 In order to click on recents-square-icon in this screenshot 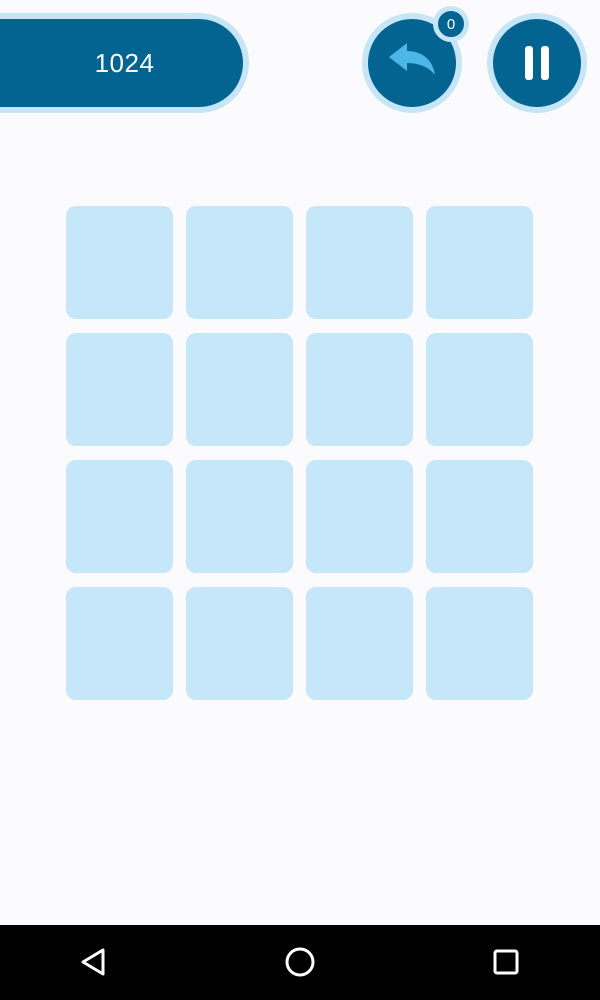, I will do `click(506, 962)`.